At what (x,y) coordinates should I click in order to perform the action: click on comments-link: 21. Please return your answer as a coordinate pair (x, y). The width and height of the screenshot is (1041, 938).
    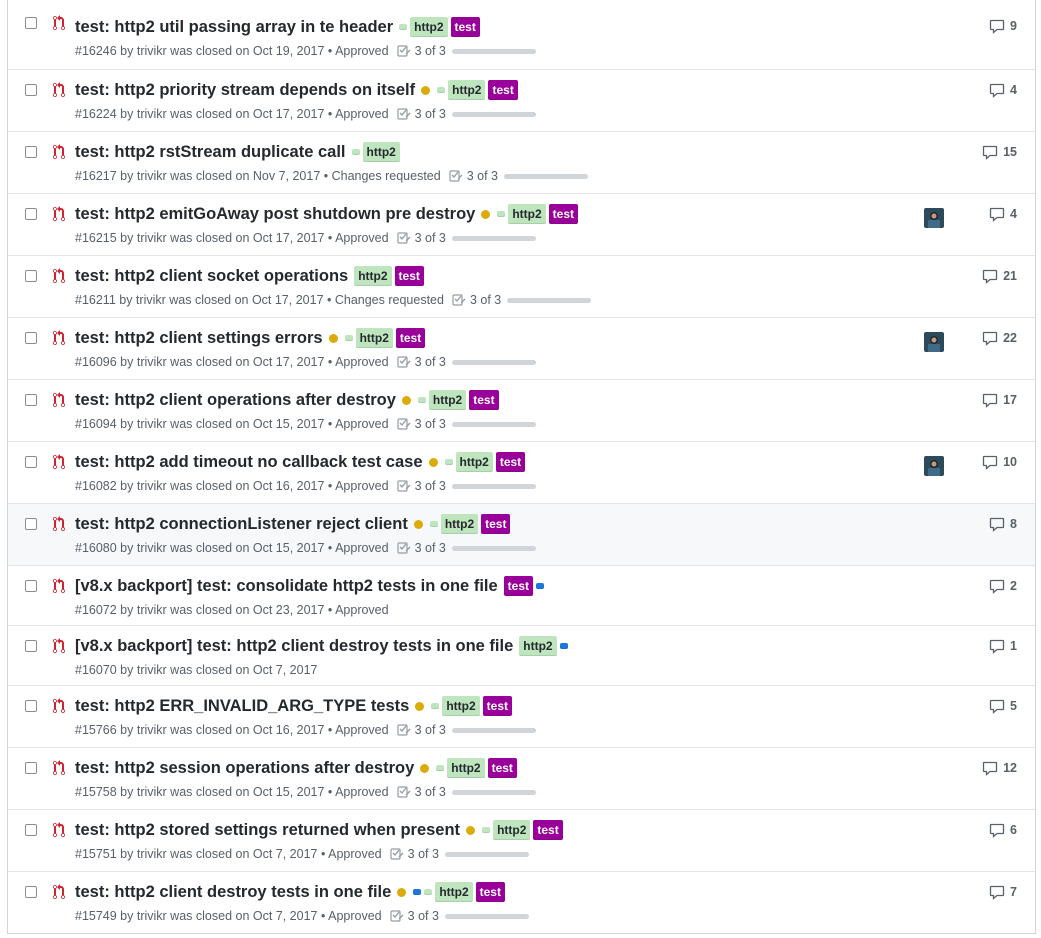
    Looking at the image, I should click on (999, 276).